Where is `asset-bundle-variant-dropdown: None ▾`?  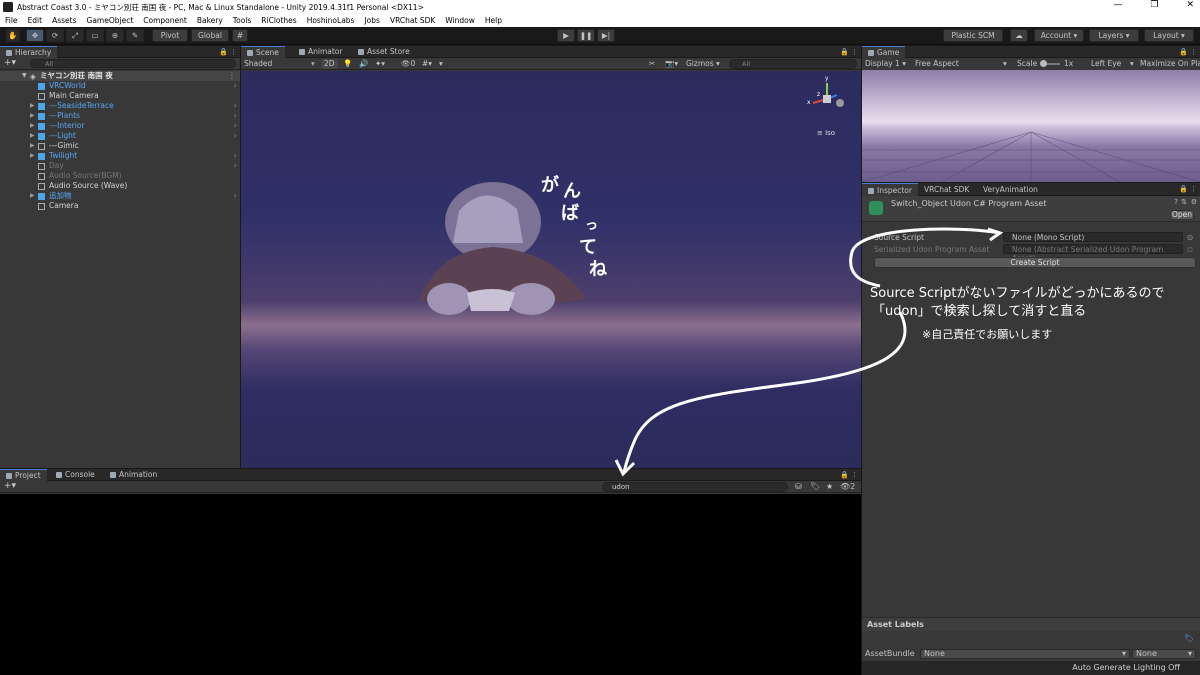 asset-bundle-variant-dropdown: None ▾ is located at coordinates (1164, 654).